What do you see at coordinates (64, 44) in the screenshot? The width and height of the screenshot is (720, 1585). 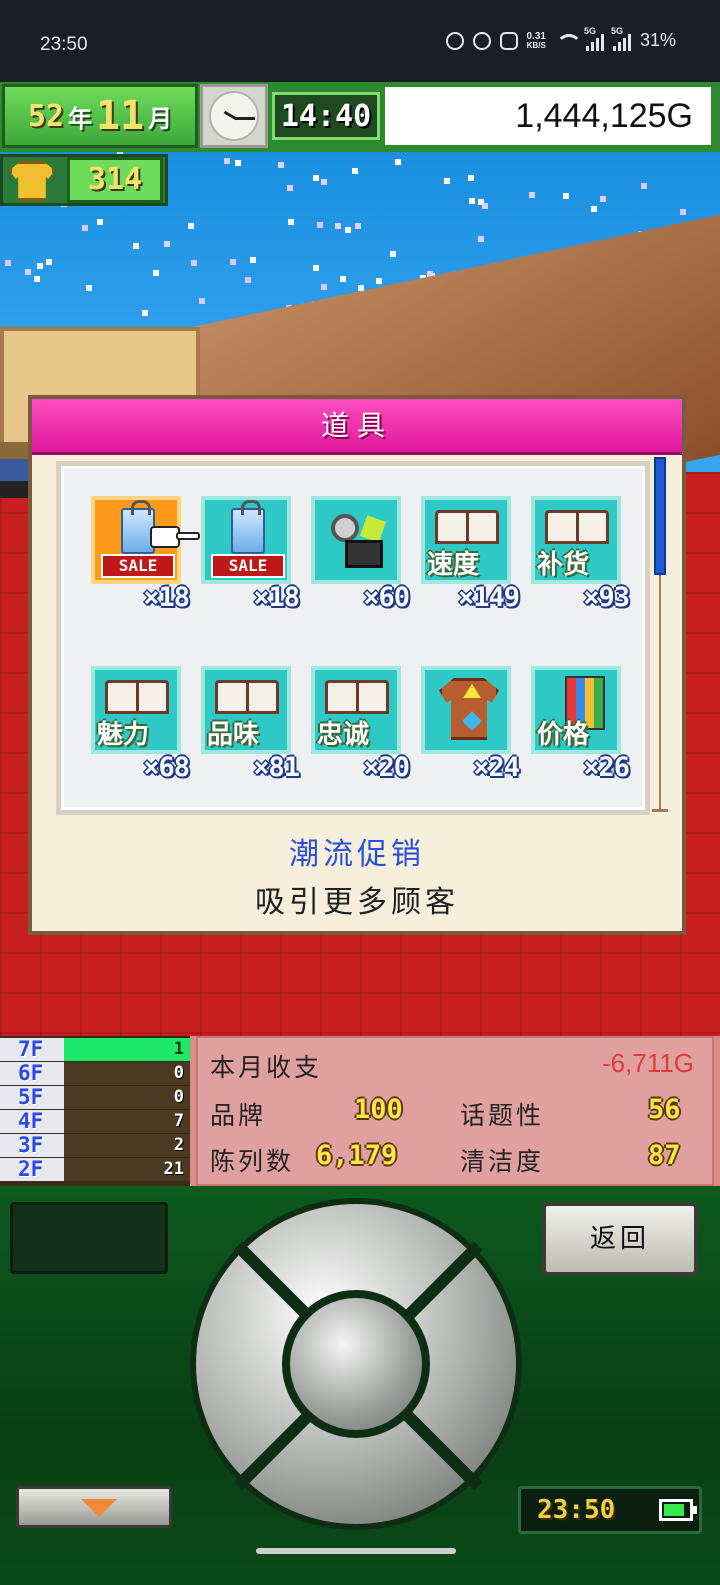 I see `status-time: 23:50` at bounding box center [64, 44].